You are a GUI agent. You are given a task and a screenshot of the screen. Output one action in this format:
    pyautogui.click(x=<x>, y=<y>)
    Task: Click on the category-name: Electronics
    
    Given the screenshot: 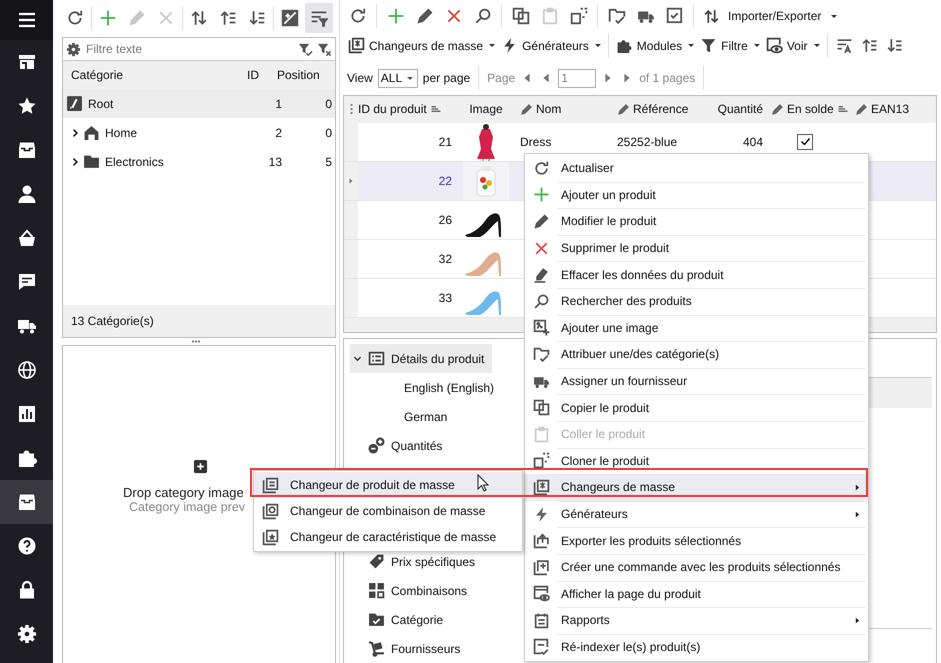 What is the action you would take?
    pyautogui.click(x=135, y=161)
    